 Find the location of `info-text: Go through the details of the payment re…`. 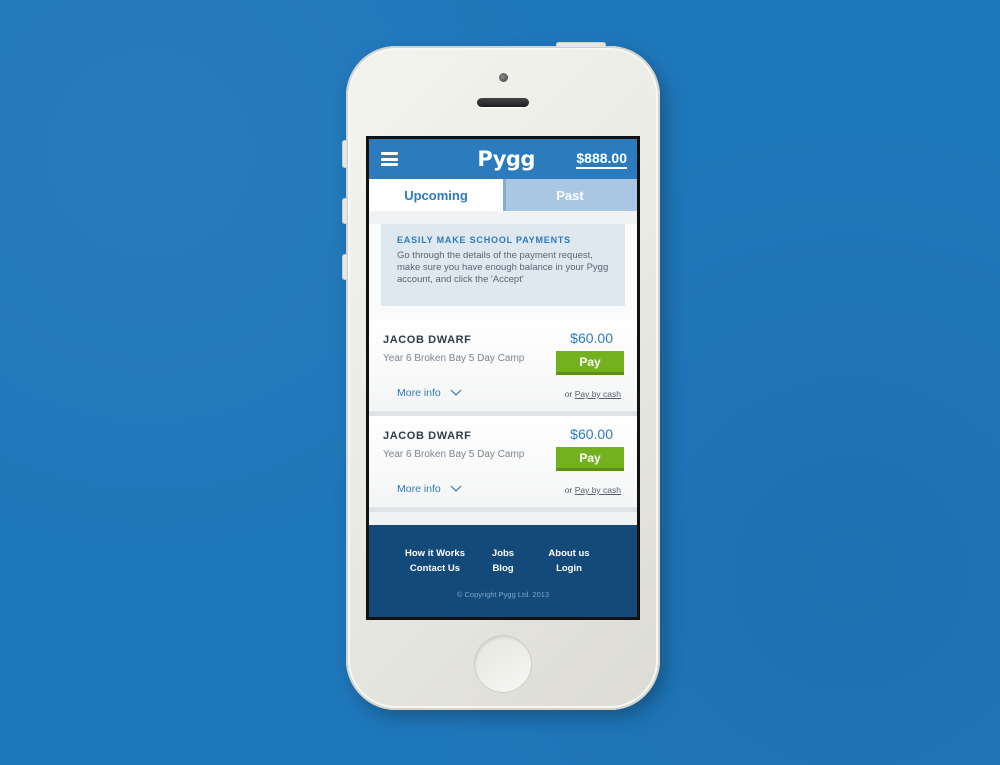

info-text: Go through the details of the payment re… is located at coordinates (503, 267).